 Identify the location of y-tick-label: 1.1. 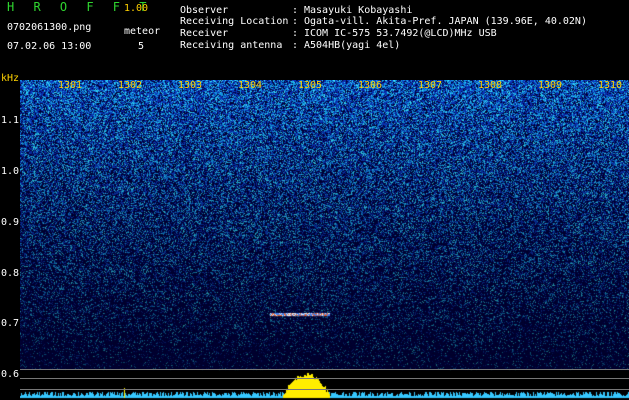
(10, 121).